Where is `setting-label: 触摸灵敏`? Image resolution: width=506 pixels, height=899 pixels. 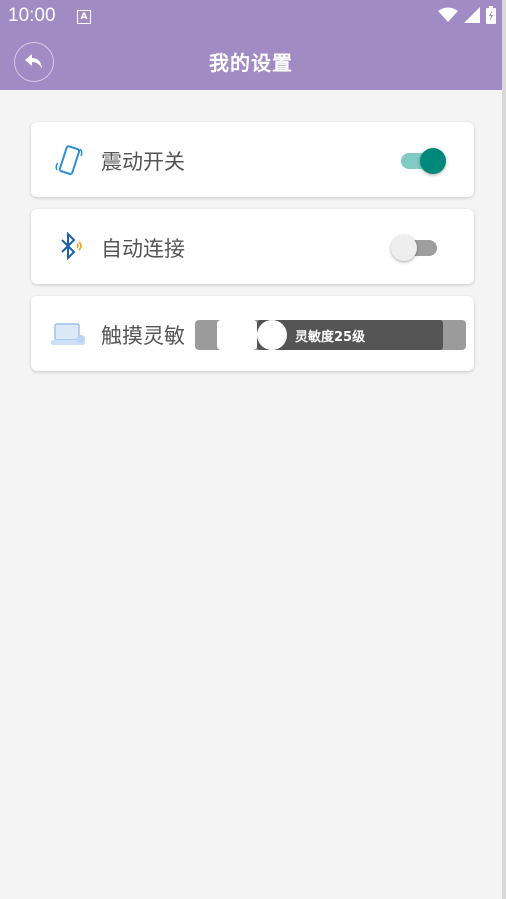
setting-label: 触摸灵敏 is located at coordinates (143, 336).